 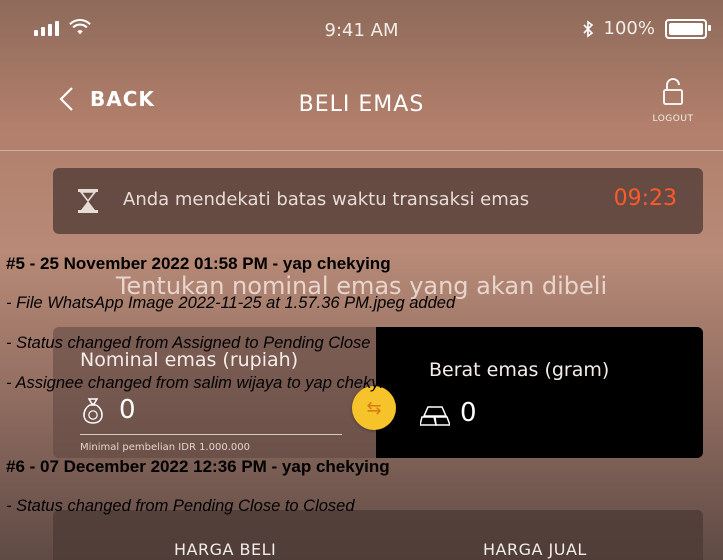 I want to click on battery-icon, so click(x=688, y=28).